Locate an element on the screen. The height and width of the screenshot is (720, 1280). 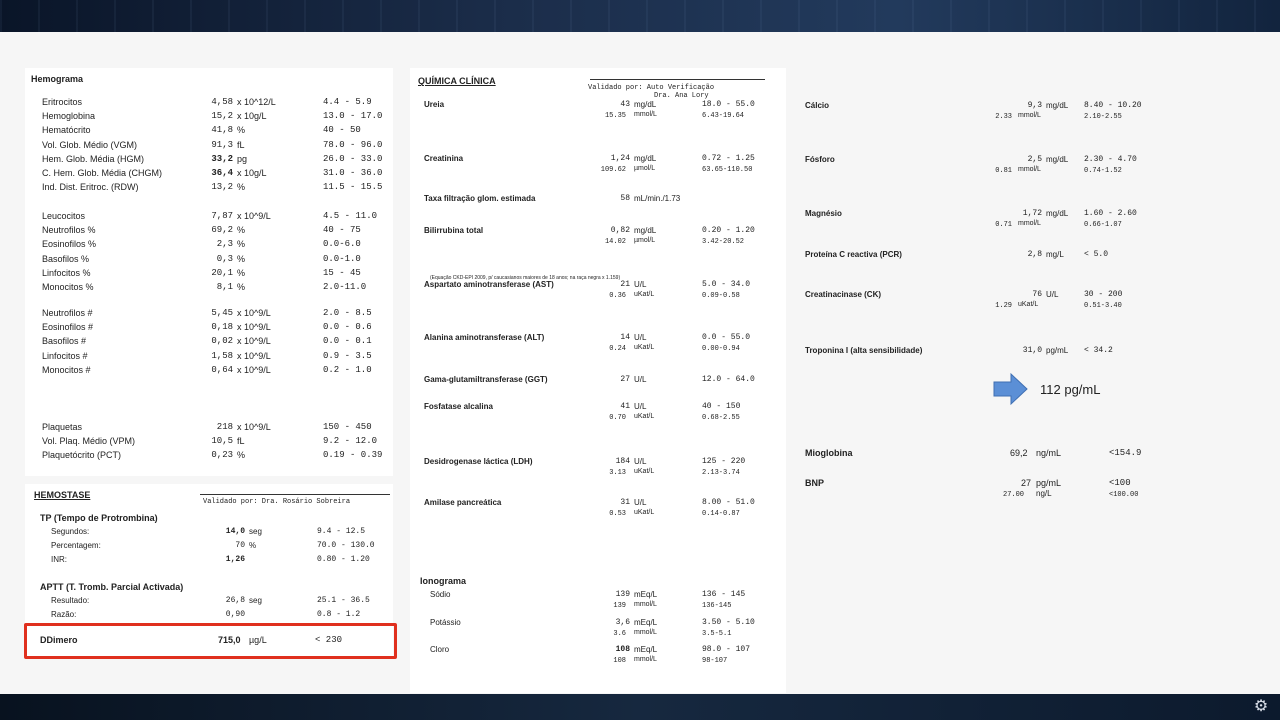
quimica-row-name: Alanina aminotransferase (ALT) is located at coordinates (484, 337).